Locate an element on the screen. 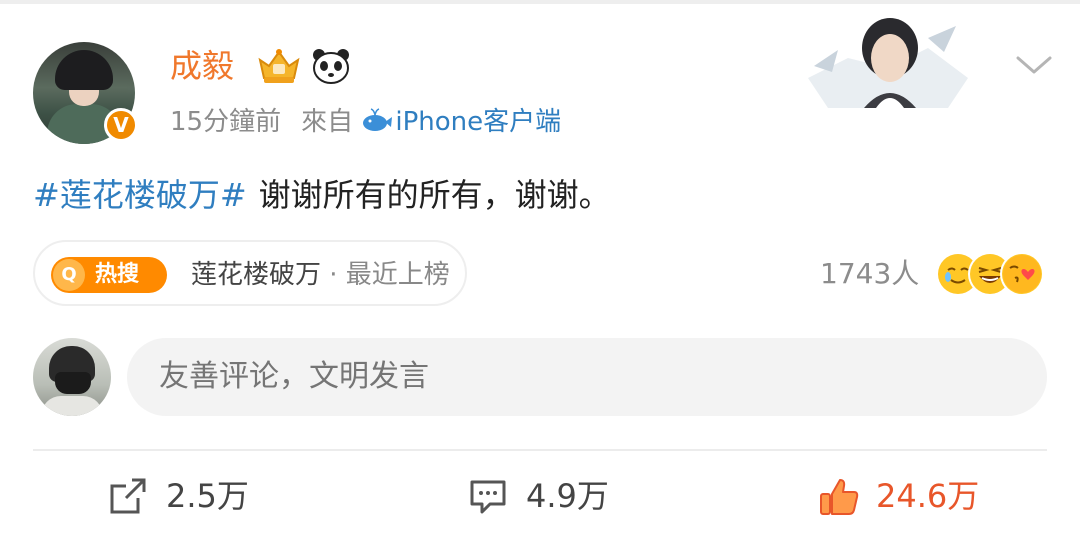 This screenshot has height=543, width=1080. comment-count: 4.9万 is located at coordinates (567, 496).